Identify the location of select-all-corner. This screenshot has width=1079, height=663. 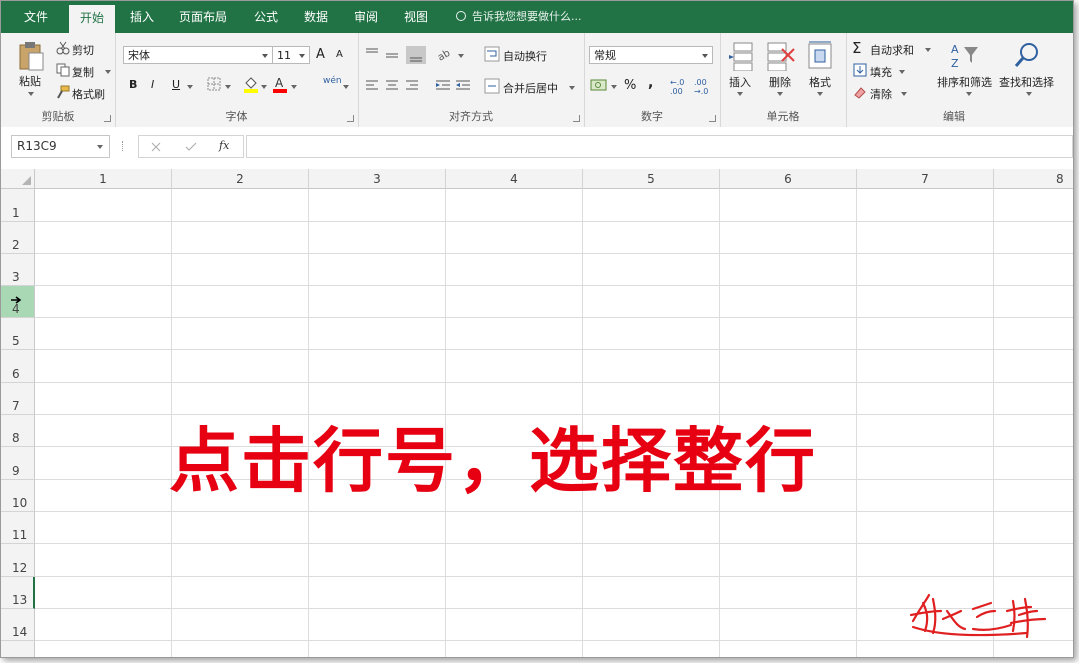
(18, 179).